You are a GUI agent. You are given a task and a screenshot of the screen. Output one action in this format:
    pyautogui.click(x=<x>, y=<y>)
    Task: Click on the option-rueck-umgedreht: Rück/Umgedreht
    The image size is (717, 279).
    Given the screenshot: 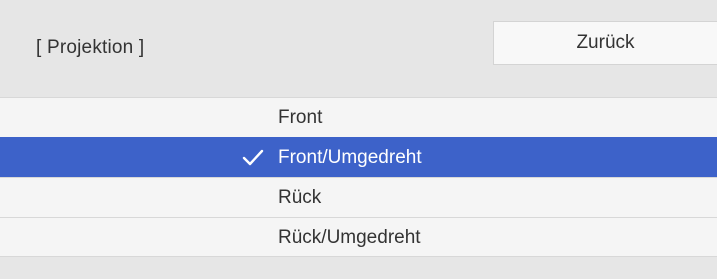 What is the action you would take?
    pyautogui.click(x=358, y=237)
    